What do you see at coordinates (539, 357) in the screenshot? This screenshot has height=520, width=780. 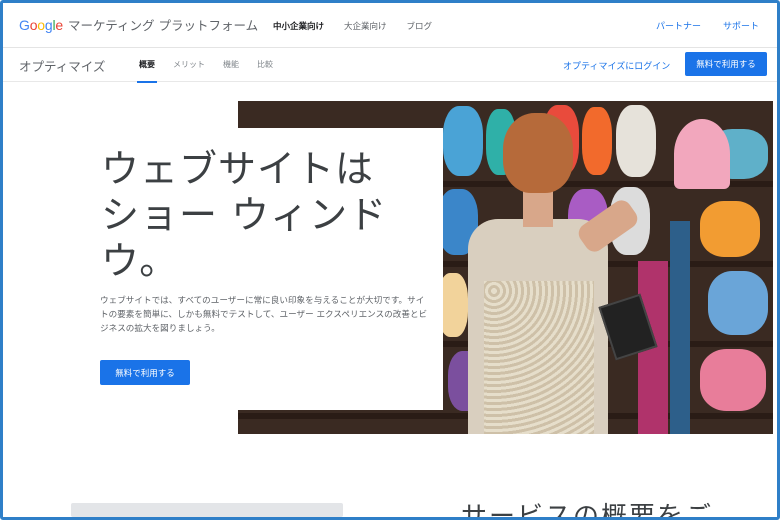 I see `lace-pattern` at bounding box center [539, 357].